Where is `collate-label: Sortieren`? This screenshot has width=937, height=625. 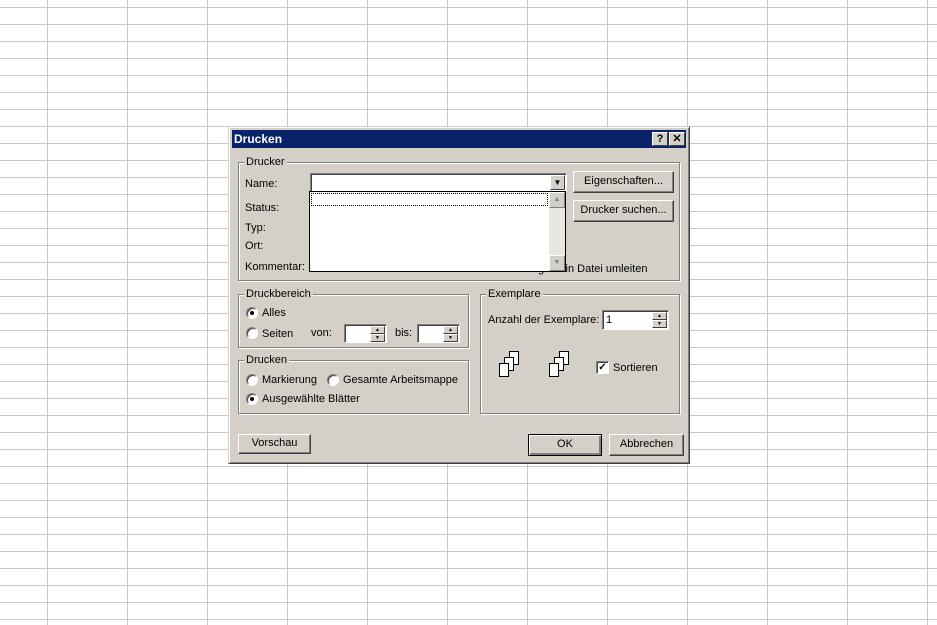
collate-label: Sortieren is located at coordinates (635, 368).